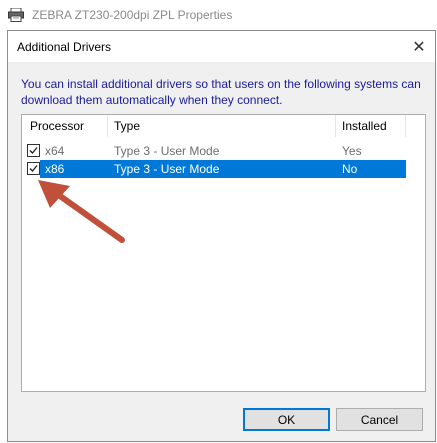 Image resolution: width=437 pixels, height=443 pixels. I want to click on list-header: Processor Type Installed, so click(223, 126).